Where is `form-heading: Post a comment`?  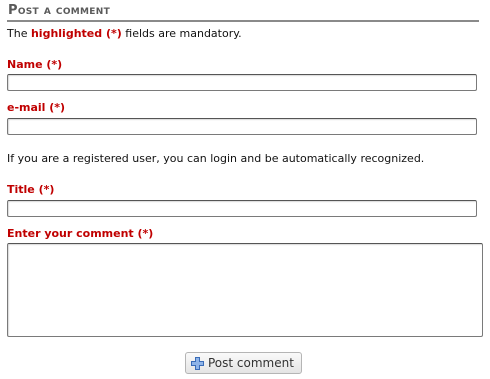
form-heading: Post a comment is located at coordinates (243, 11).